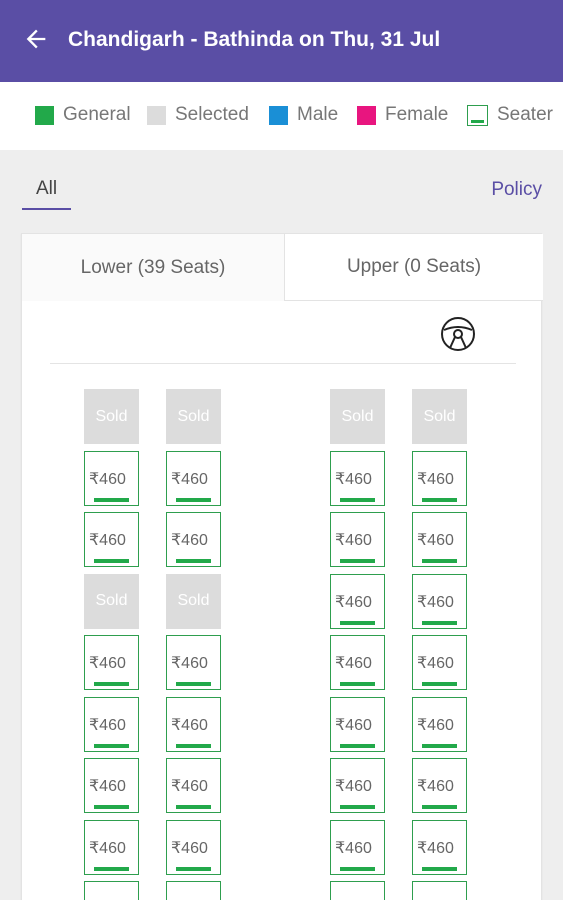  Describe the element at coordinates (254, 39) in the screenshot. I see `page-title: Chandigarh - Bathinda on Thu, 31 Jul` at that location.